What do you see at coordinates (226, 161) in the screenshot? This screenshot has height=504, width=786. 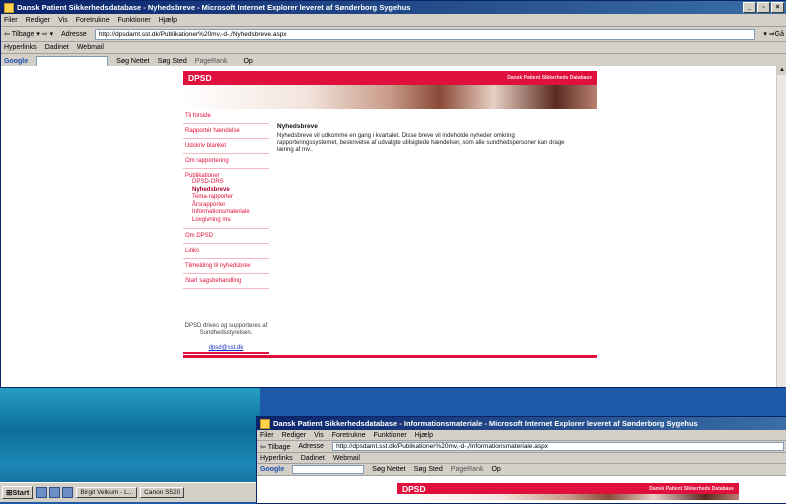 I see `nav-item-about-reporting: Om rapportering` at bounding box center [226, 161].